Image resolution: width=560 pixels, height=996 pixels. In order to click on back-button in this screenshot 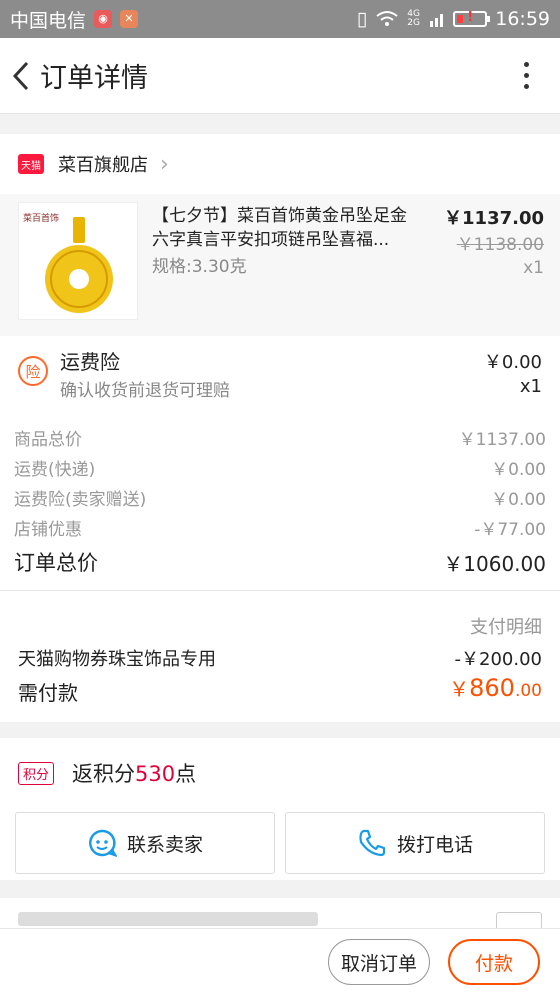, I will do `click(21, 76)`.